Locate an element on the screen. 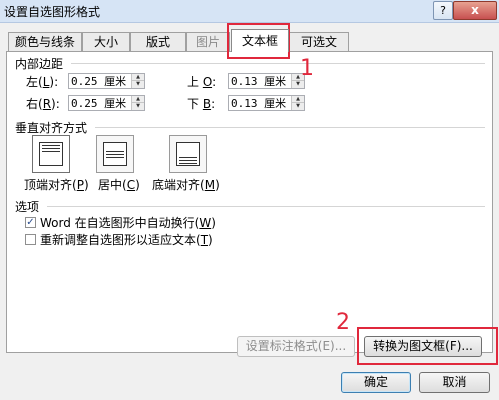 The height and width of the screenshot is (400, 499). tab-textbox: 文本框 is located at coordinates (260, 40).